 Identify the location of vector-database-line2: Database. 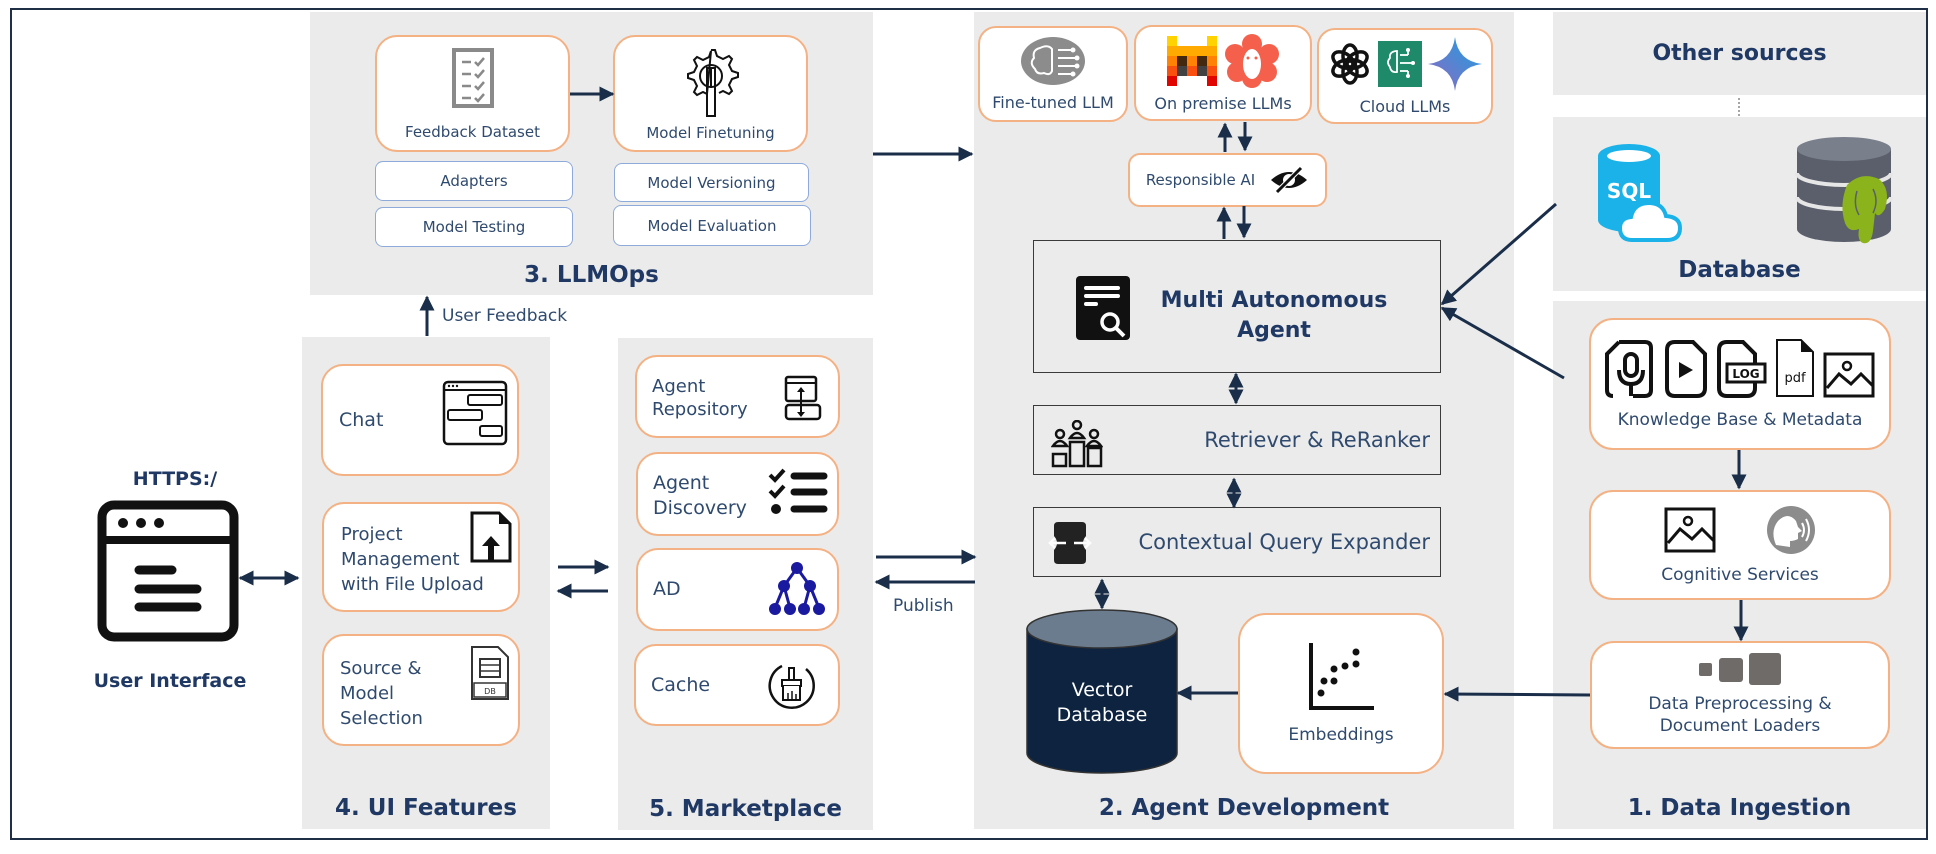
(1102, 715).